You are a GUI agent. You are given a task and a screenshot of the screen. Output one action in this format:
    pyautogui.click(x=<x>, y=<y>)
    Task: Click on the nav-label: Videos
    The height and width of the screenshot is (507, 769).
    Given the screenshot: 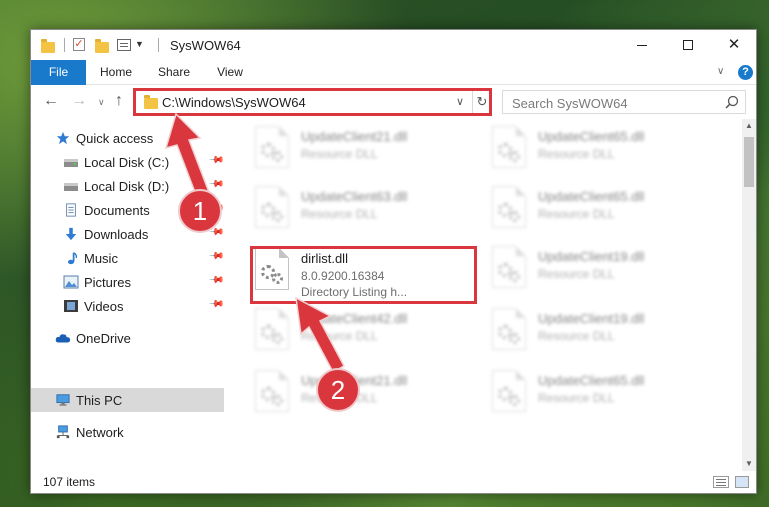 What is the action you would take?
    pyautogui.click(x=104, y=306)
    